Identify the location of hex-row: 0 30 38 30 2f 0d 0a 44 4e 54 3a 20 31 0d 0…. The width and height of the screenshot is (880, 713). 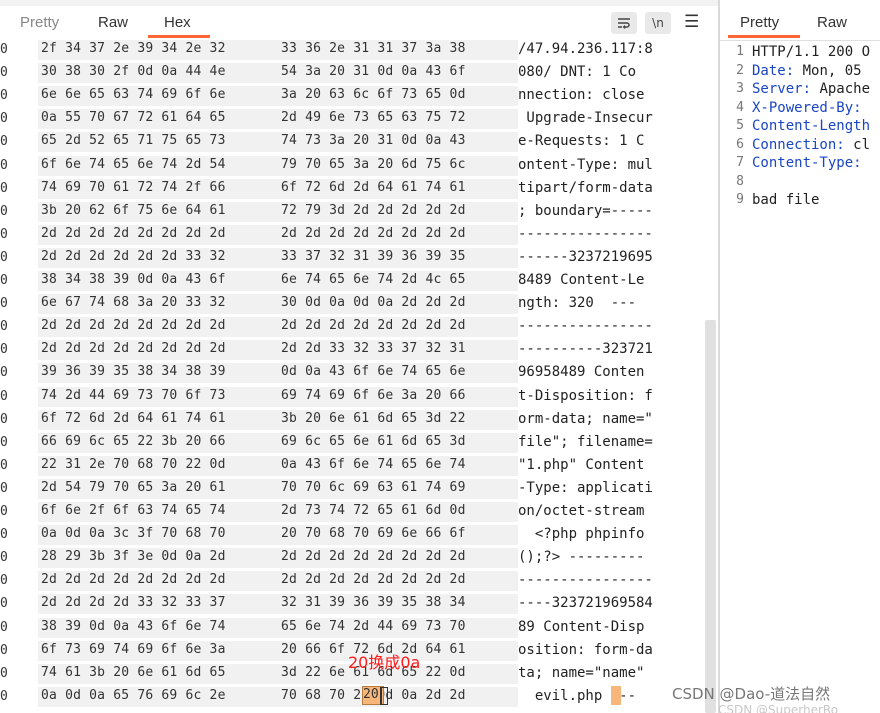
(352, 74).